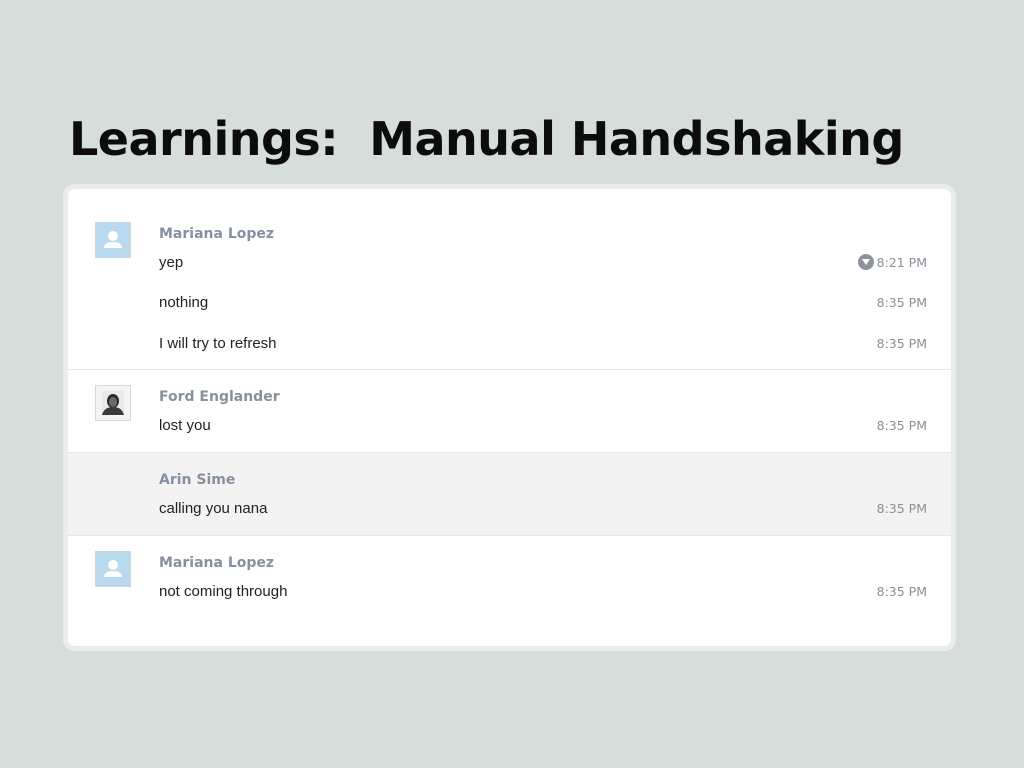 The width and height of the screenshot is (1024, 768). Describe the element at coordinates (543, 425) in the screenshot. I see `message-line: lost you 8:35 PM` at that location.